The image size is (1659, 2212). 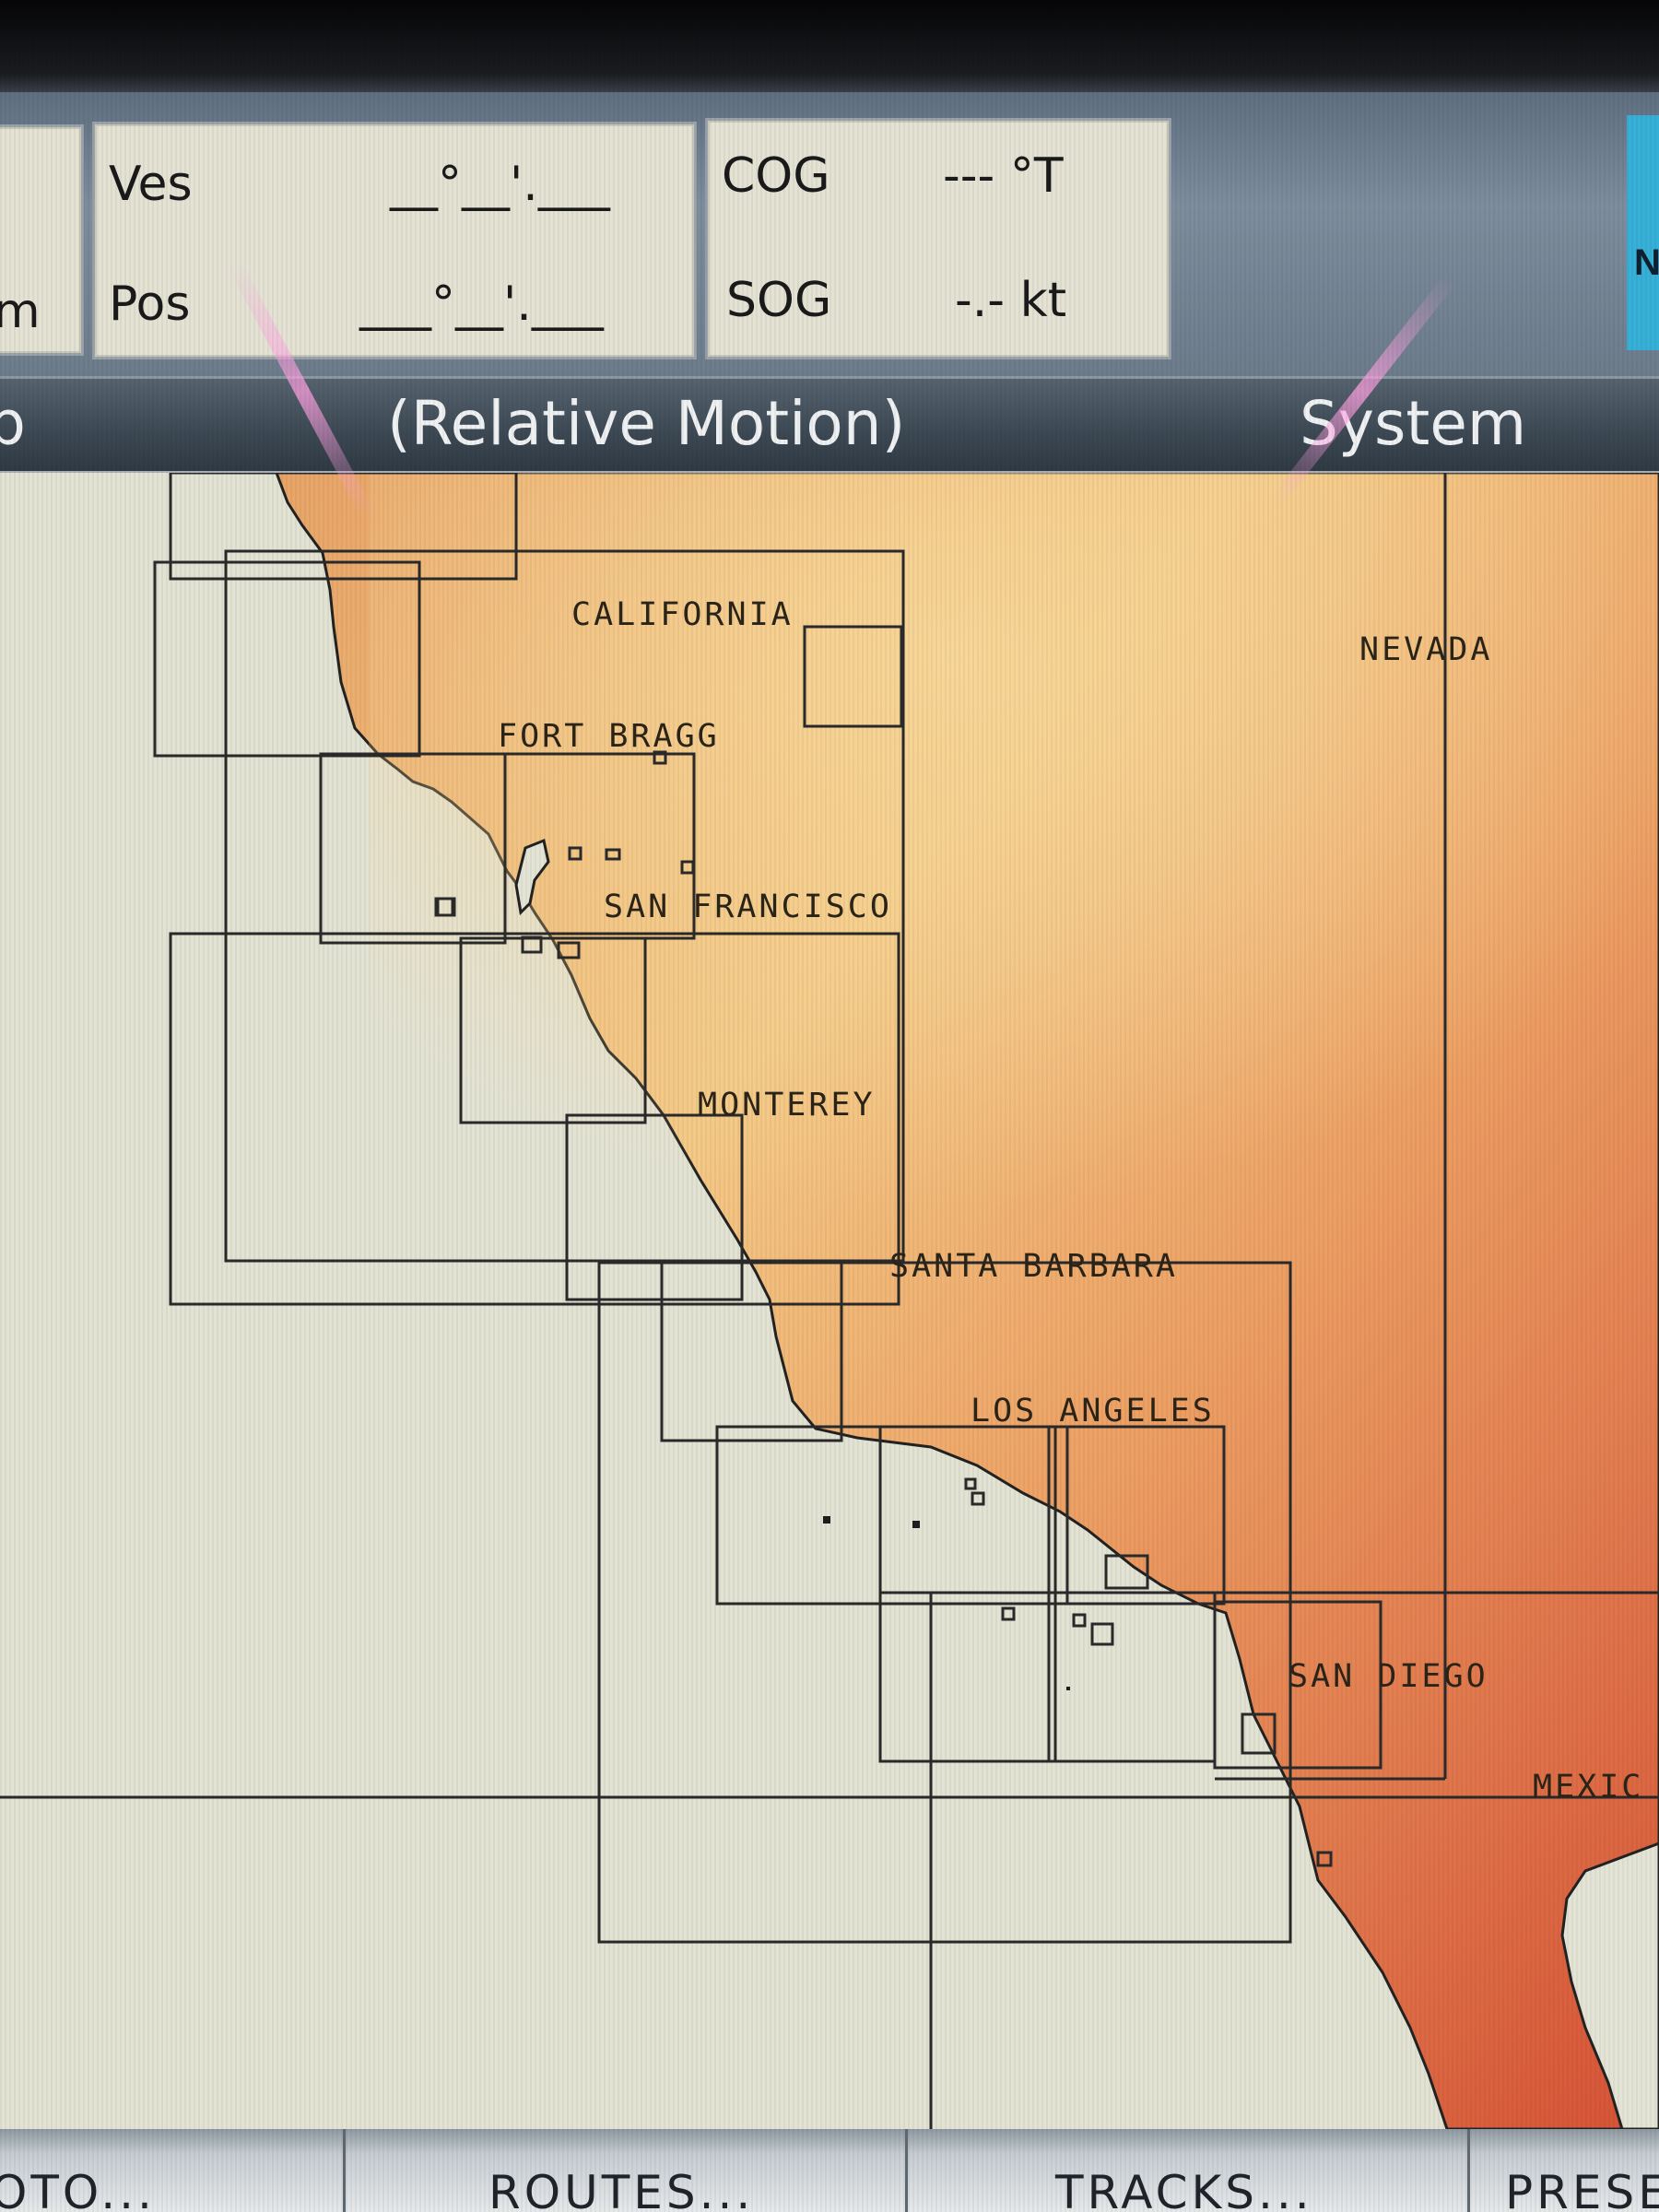 I want to click on pos-value: ___°__'.___, so click(x=481, y=304).